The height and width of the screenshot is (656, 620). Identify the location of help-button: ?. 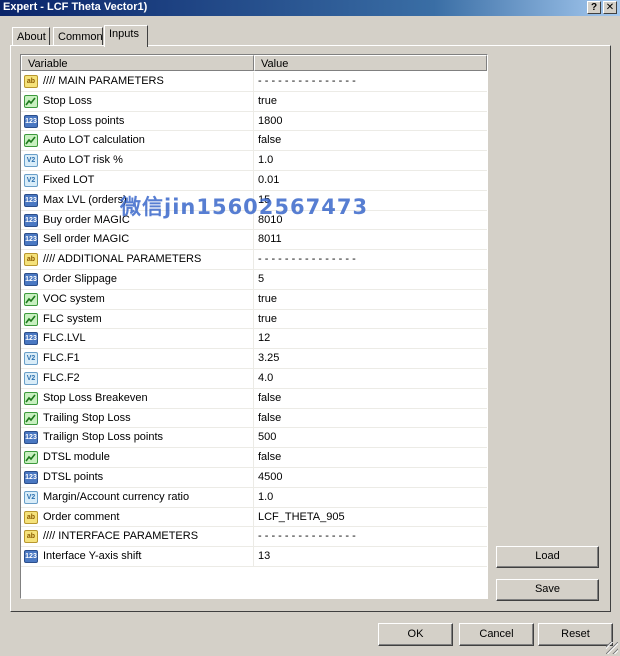
(594, 7).